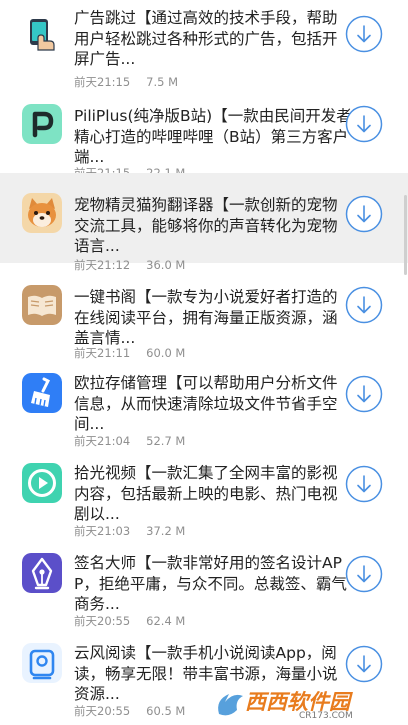 The width and height of the screenshot is (408, 725). Describe the element at coordinates (326, 716) in the screenshot. I see `watermark-url: CR173.COM` at that location.